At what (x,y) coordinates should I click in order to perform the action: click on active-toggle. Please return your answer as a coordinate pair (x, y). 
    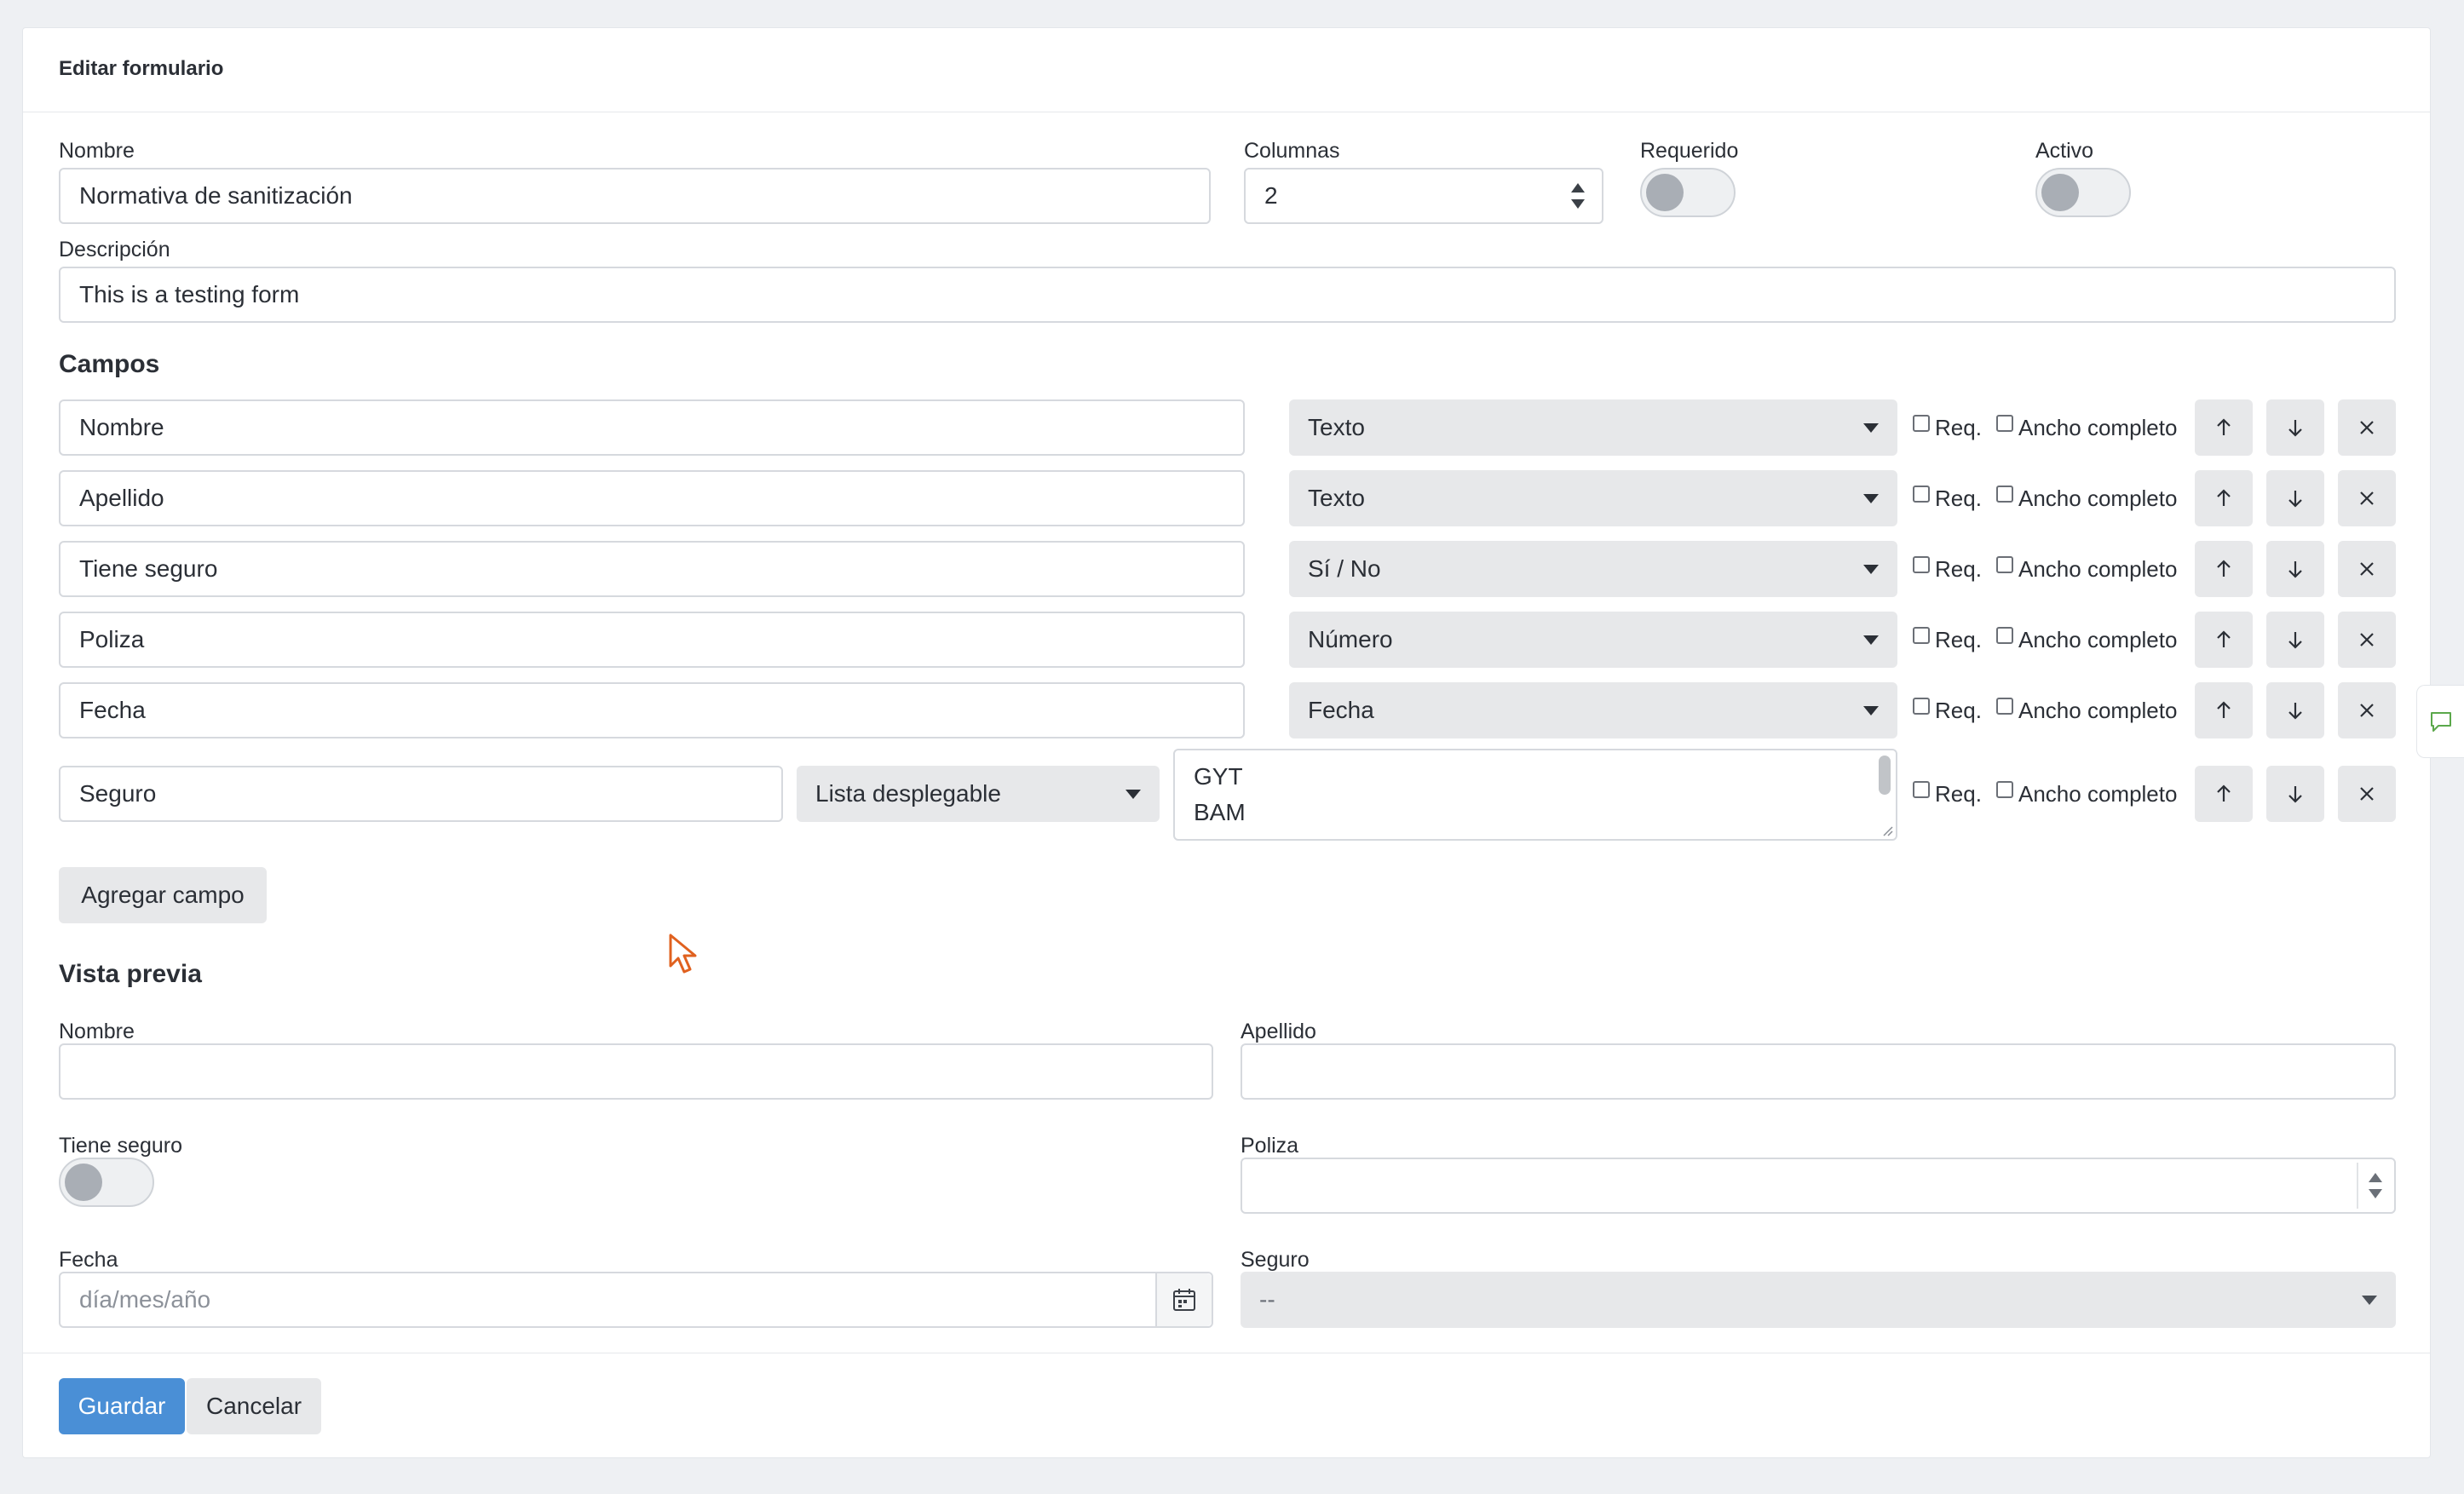
    Looking at the image, I should click on (2083, 192).